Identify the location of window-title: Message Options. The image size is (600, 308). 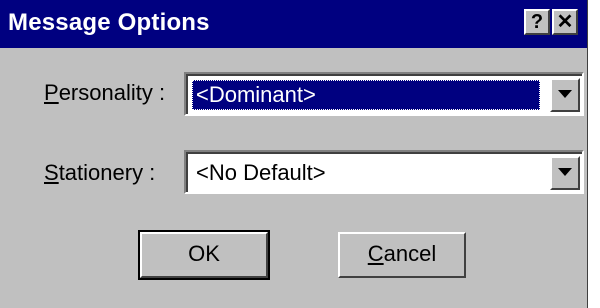
(109, 22).